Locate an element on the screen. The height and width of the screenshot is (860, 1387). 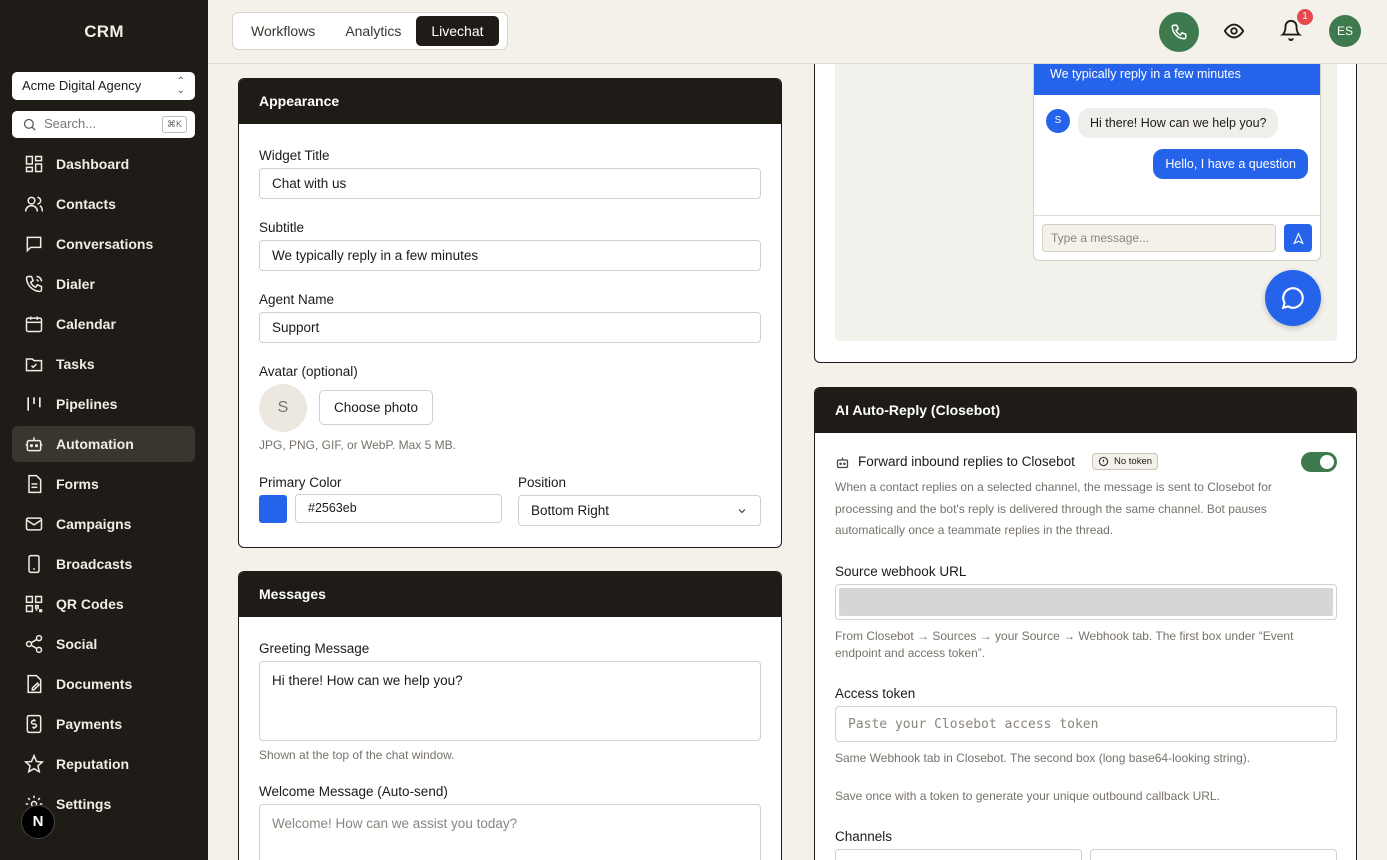
sidebar-item-label: Payments is located at coordinates (89, 724).